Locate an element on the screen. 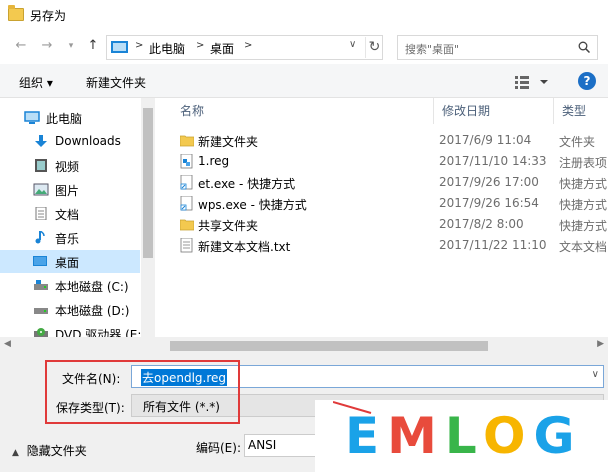 This screenshot has width=608, height=472. sidebar-item-label: 桌面 is located at coordinates (67, 263).